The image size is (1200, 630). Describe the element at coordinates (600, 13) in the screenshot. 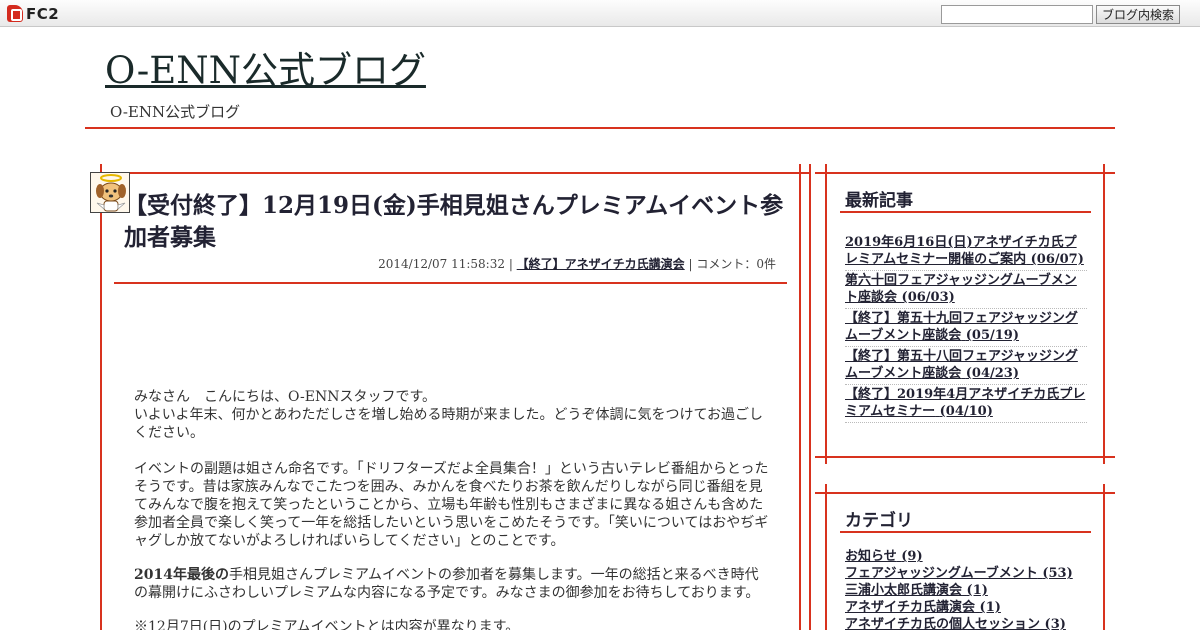

I see `fc2-header-bar: FC2 ブログ内検索` at that location.